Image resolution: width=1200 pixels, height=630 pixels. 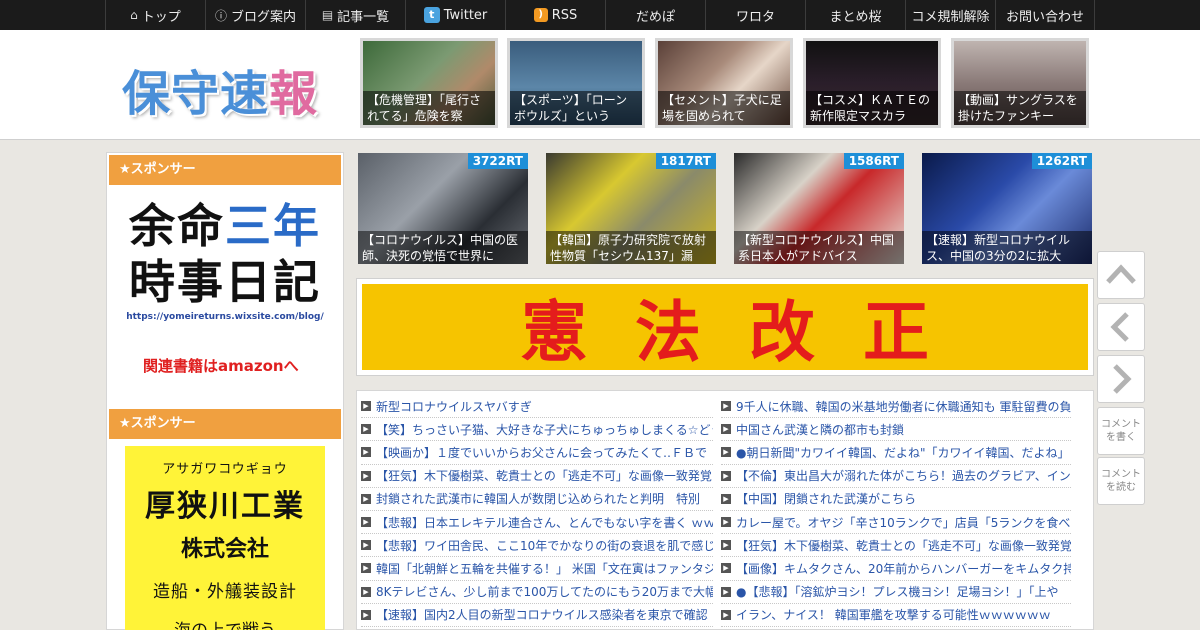 What do you see at coordinates (873, 161) in the screenshot?
I see `retweet-count-badge: 1586RT` at bounding box center [873, 161].